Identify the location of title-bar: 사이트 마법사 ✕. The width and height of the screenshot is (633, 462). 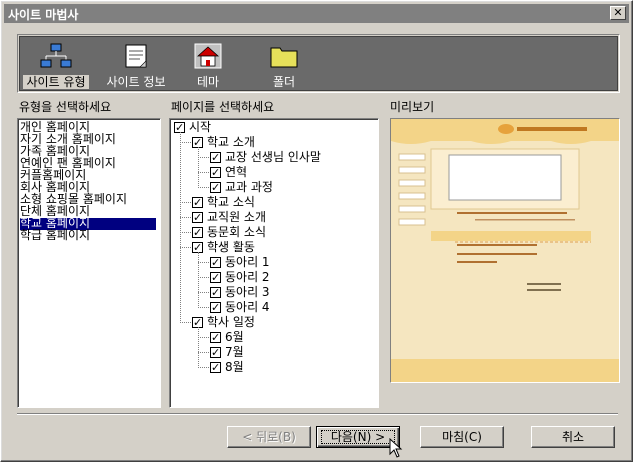
(316, 13).